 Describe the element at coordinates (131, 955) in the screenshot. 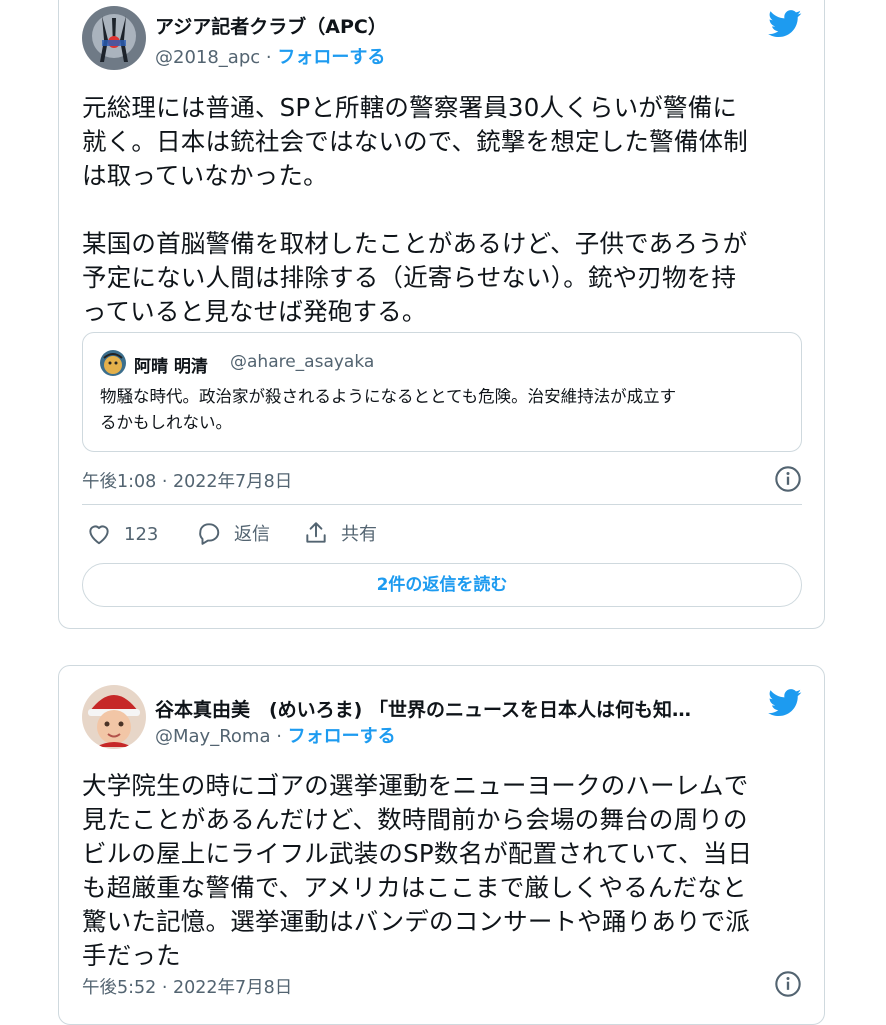

I see `tweet-text-line: 手だった` at that location.